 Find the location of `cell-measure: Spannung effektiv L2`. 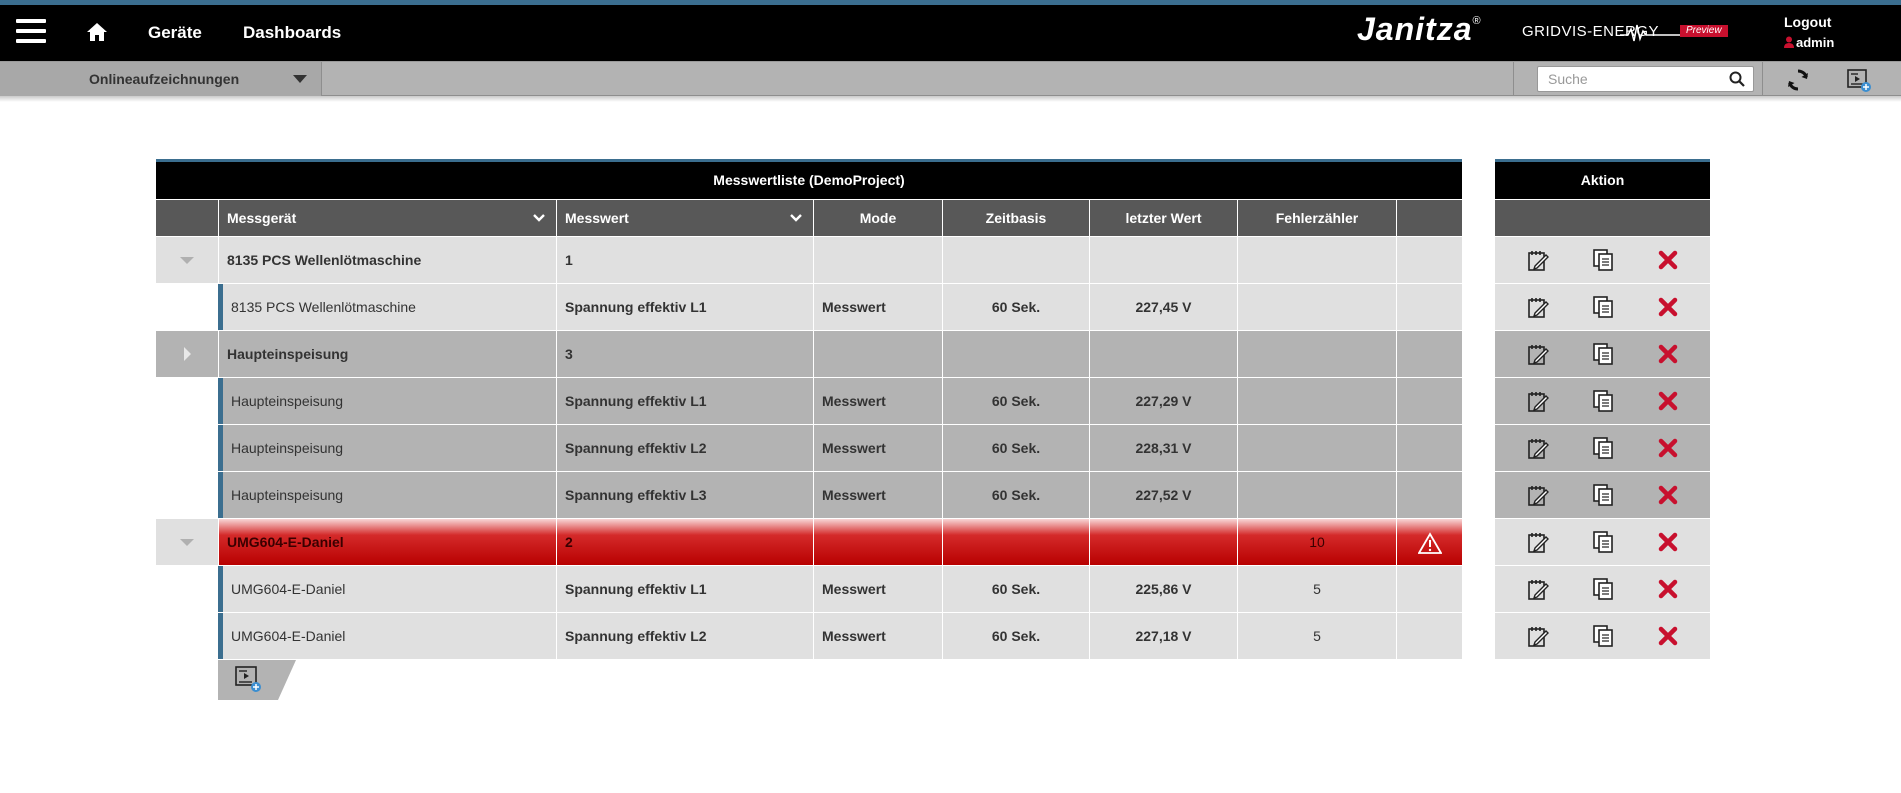

cell-measure: Spannung effektiv L2 is located at coordinates (684, 636).